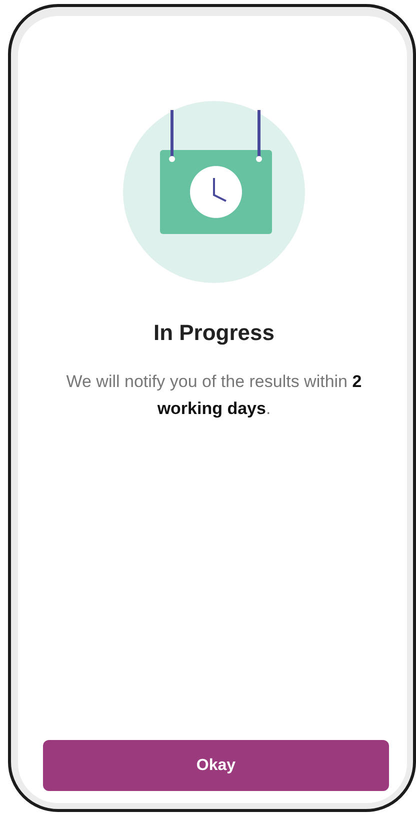 This screenshot has height=816, width=416. What do you see at coordinates (214, 395) in the screenshot?
I see `status-message: We will notify you of the results within 2 working days.` at bounding box center [214, 395].